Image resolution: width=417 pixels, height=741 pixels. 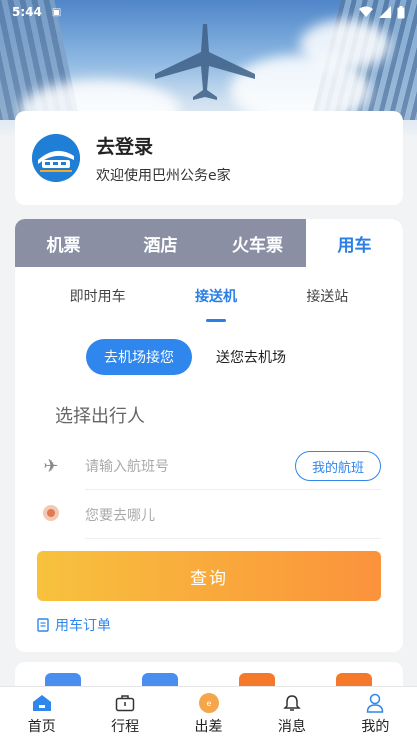 I want to click on tab-flight: 机票, so click(x=63, y=243).